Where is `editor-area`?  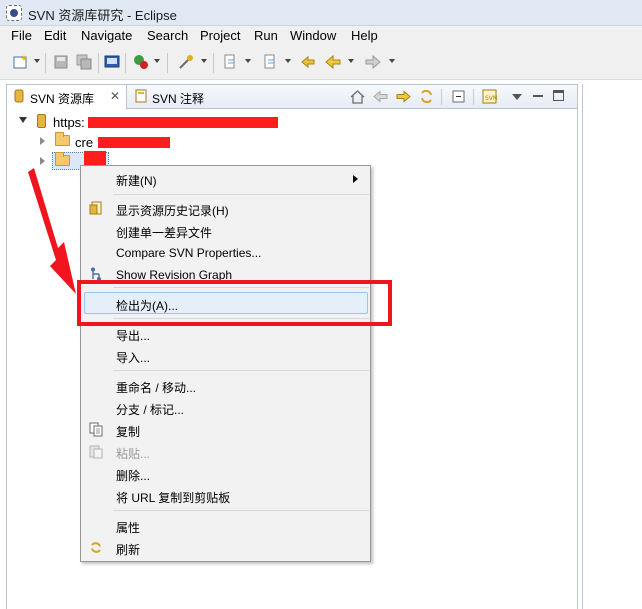 editor-area is located at coordinates (612, 346).